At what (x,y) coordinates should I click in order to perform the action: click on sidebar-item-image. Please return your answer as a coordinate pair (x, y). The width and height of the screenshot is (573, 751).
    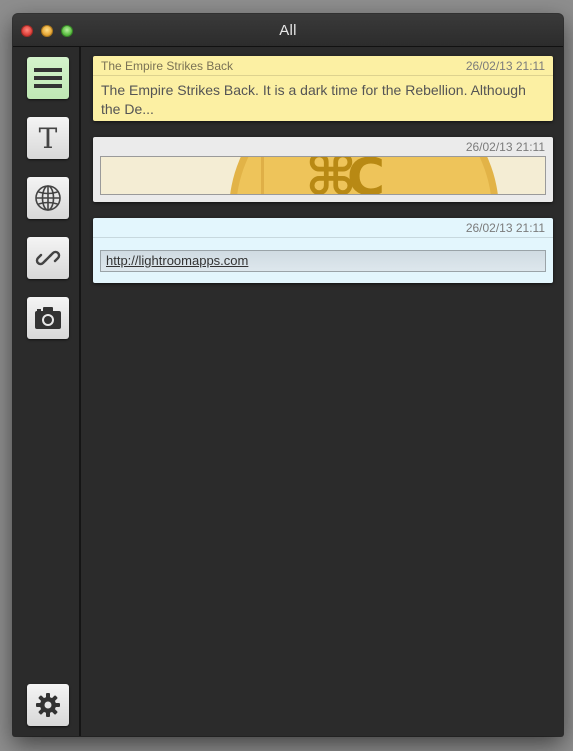
    Looking at the image, I should click on (48, 318).